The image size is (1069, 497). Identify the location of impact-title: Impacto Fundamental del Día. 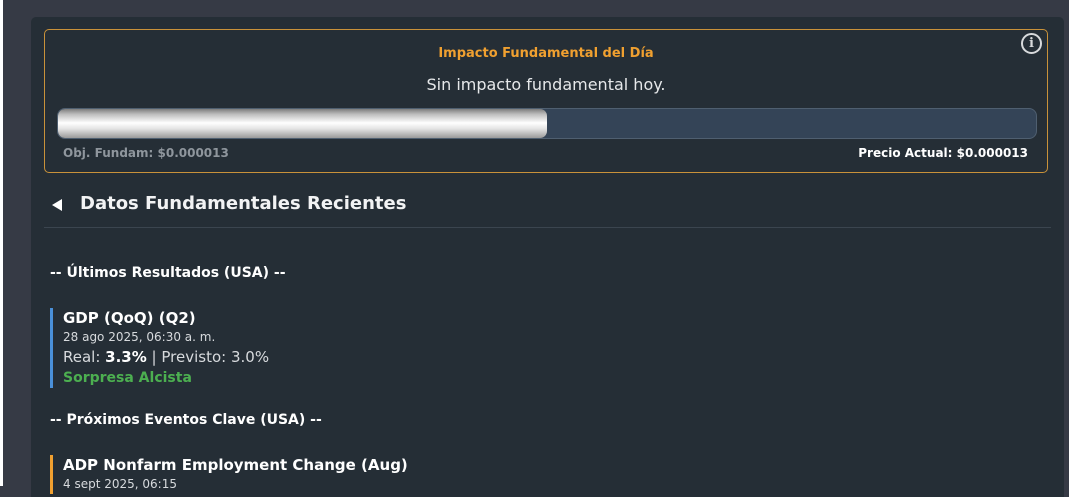
(546, 53).